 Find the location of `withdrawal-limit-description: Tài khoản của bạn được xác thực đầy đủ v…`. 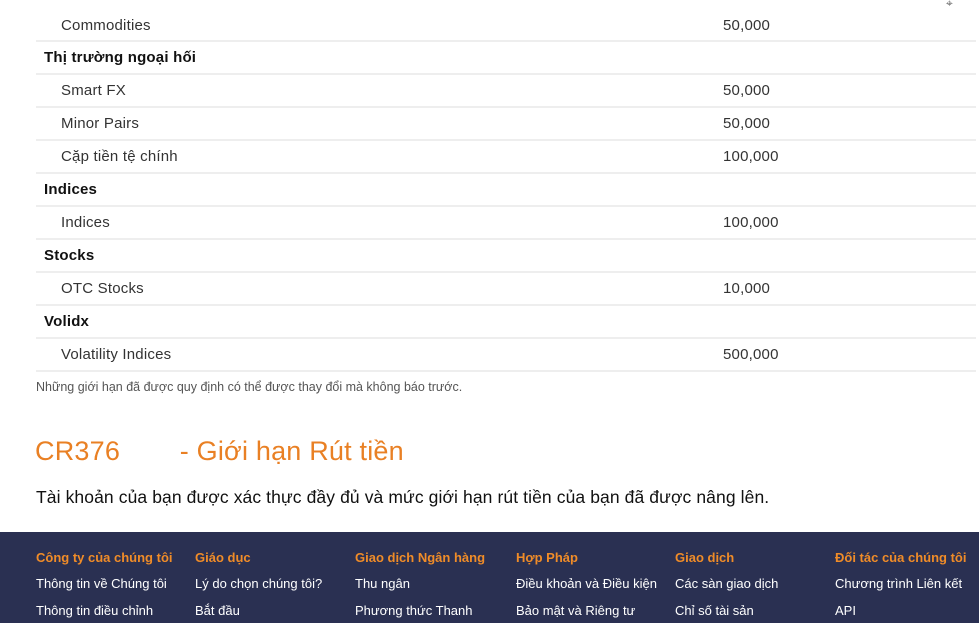

withdrawal-limit-description: Tài khoản của bạn được xác thực đầy đủ v… is located at coordinates (403, 497).